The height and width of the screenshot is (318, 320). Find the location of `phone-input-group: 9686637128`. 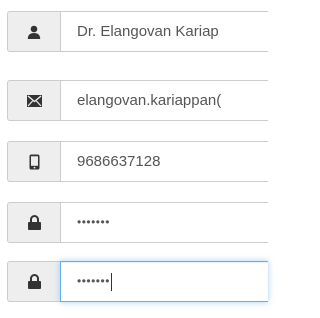

phone-input-group: 9686637128 is located at coordinates (137, 161).